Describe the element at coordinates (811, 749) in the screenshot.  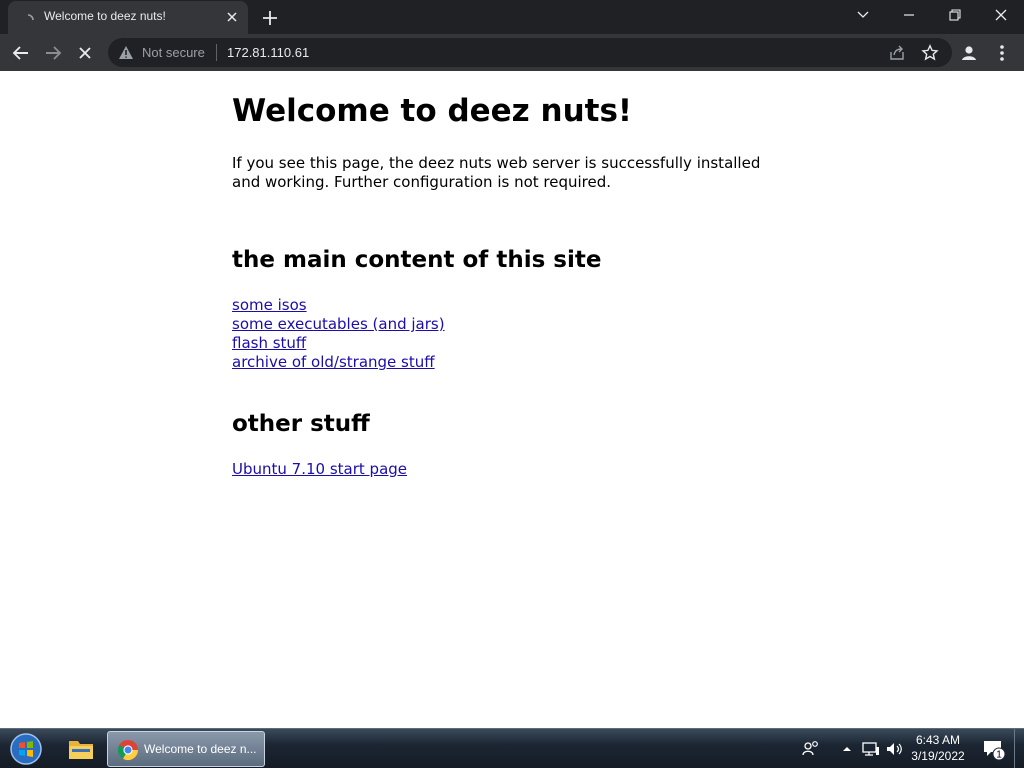
I see `people-icon` at that location.